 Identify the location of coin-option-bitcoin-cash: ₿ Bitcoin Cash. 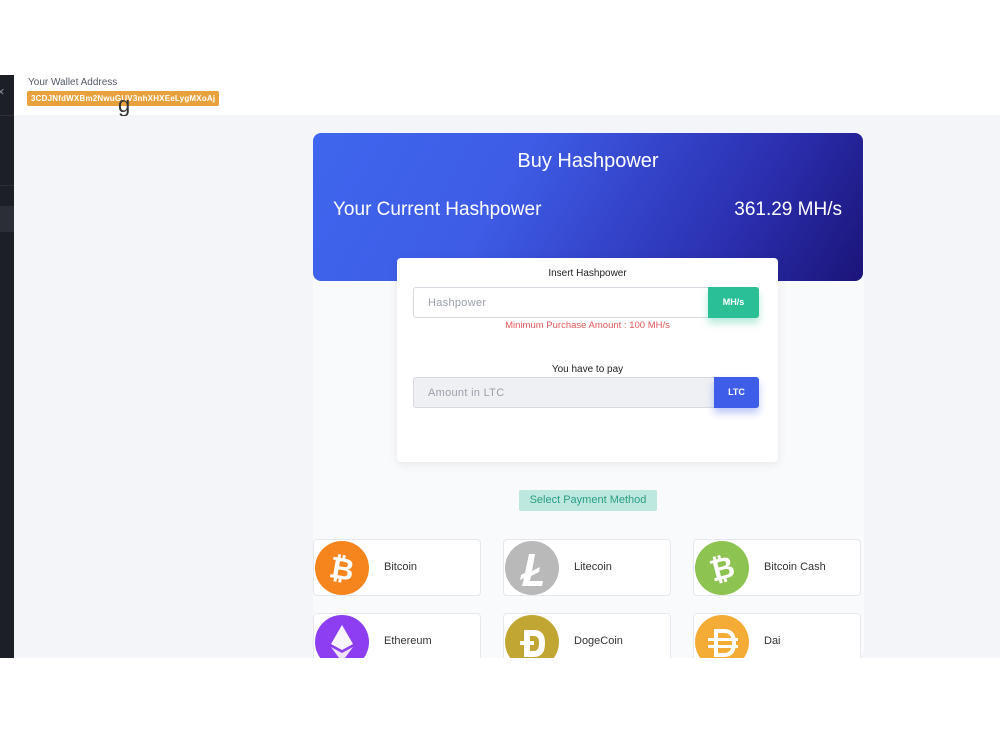
(777, 567).